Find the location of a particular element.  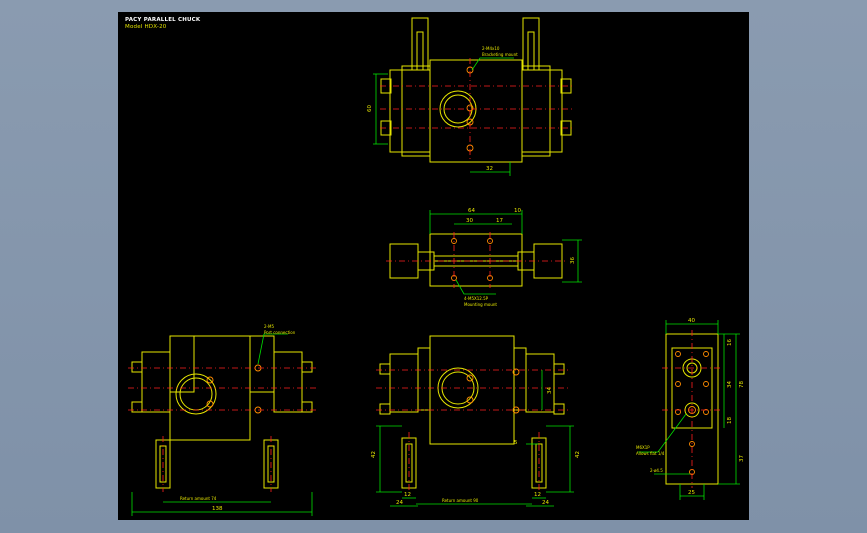

mid-note-2: Mounting mount is located at coordinates (480, 304).